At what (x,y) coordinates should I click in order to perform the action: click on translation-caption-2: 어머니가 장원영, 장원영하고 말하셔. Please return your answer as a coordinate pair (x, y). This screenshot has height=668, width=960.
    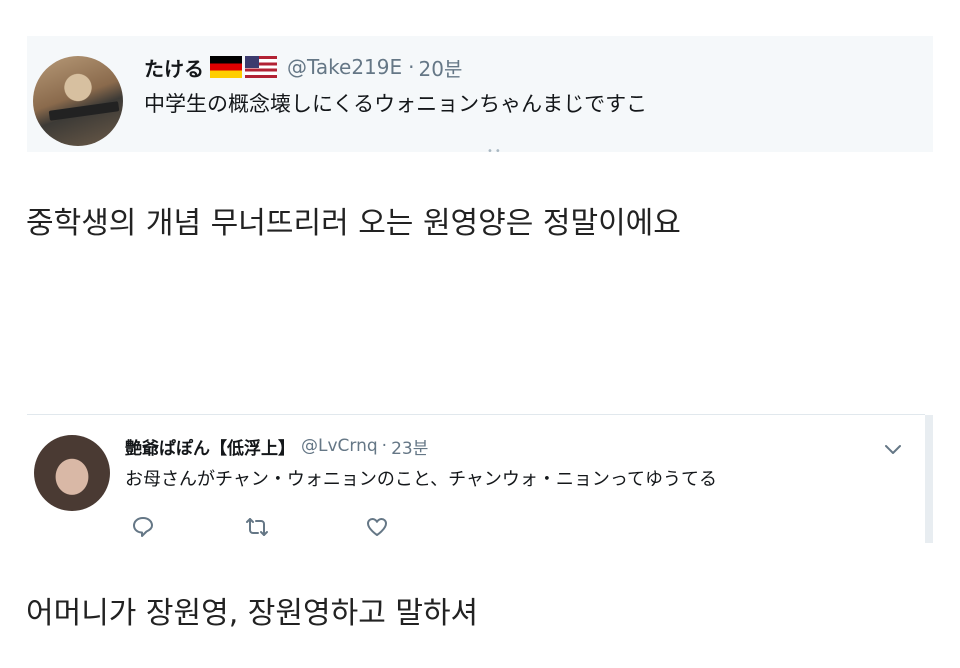
    Looking at the image, I should click on (252, 613).